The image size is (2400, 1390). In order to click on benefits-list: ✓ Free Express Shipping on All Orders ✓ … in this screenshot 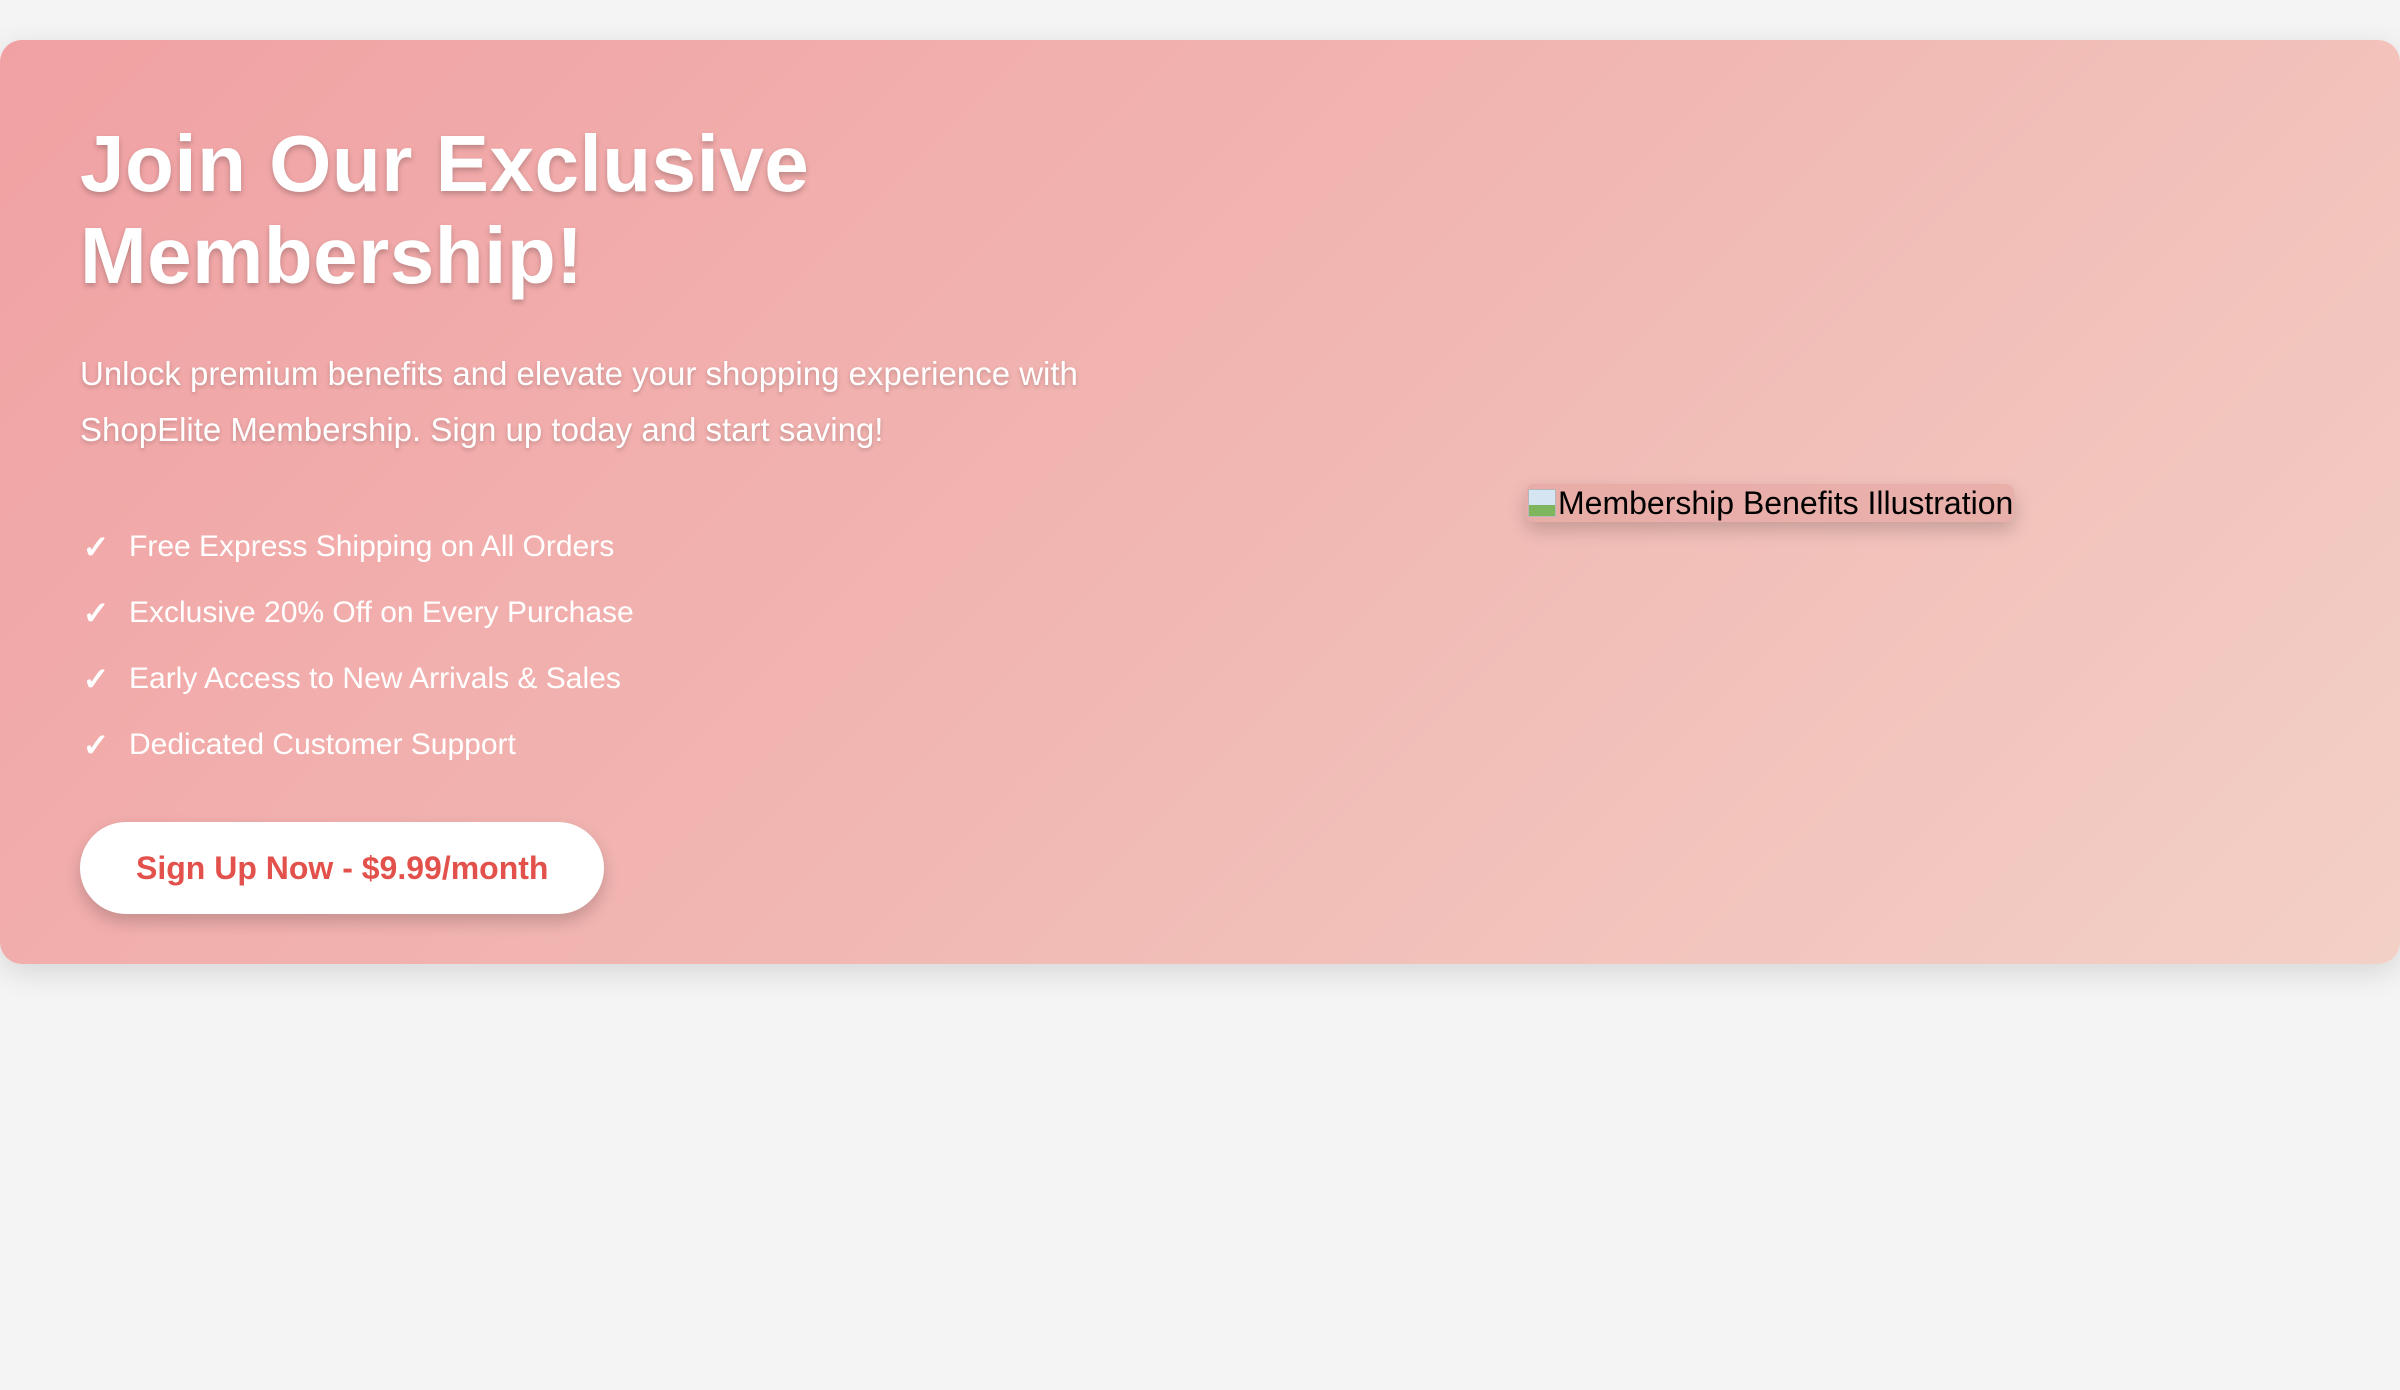, I will do `click(650, 646)`.